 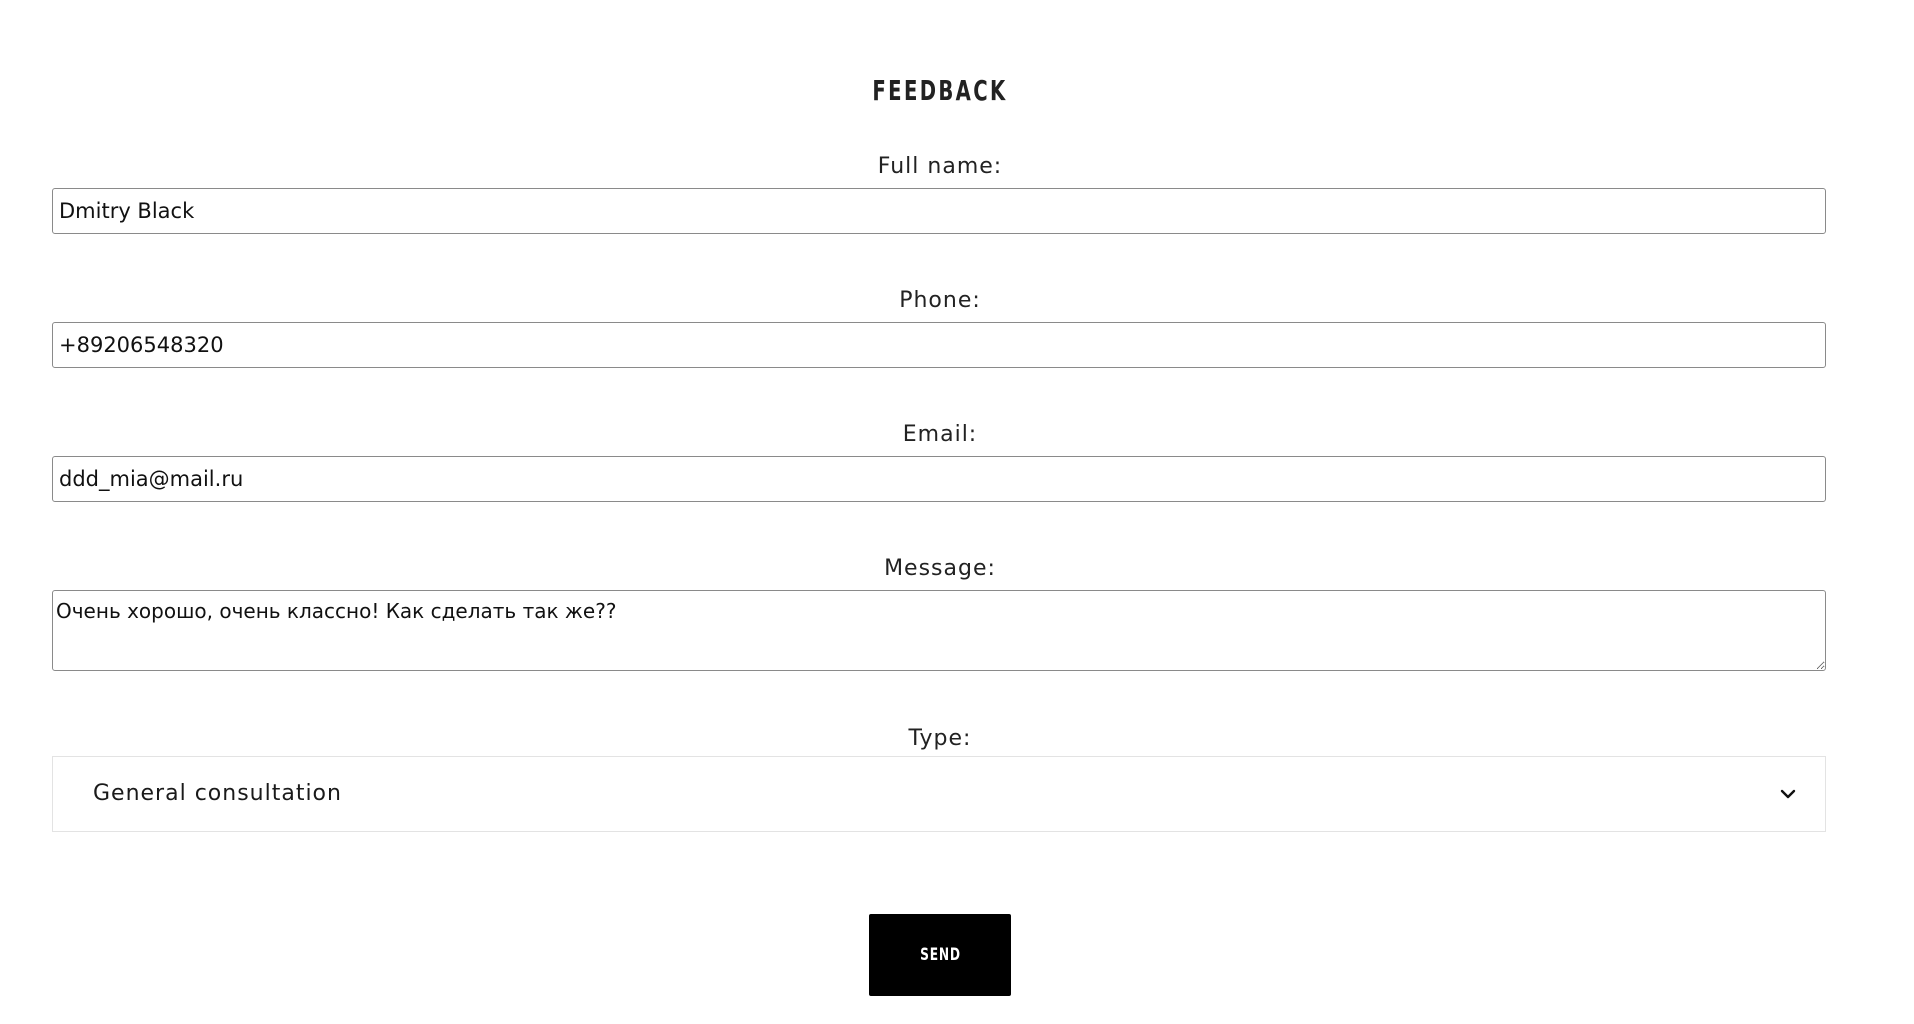 I want to click on page-title: FEEDBACK, so click(x=940, y=90).